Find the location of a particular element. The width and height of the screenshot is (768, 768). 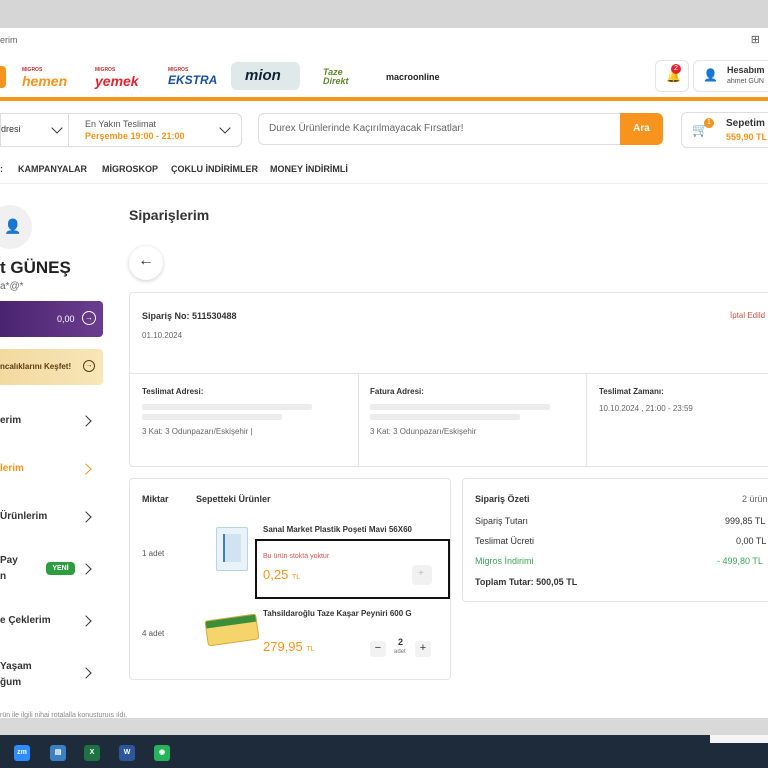

brand-mion: mion is located at coordinates (265, 76).